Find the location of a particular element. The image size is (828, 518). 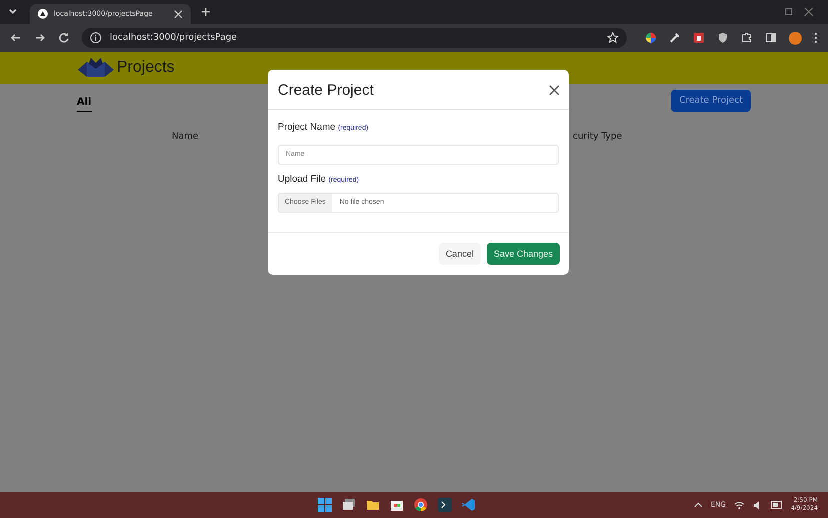

start-icon is located at coordinates (325, 505).